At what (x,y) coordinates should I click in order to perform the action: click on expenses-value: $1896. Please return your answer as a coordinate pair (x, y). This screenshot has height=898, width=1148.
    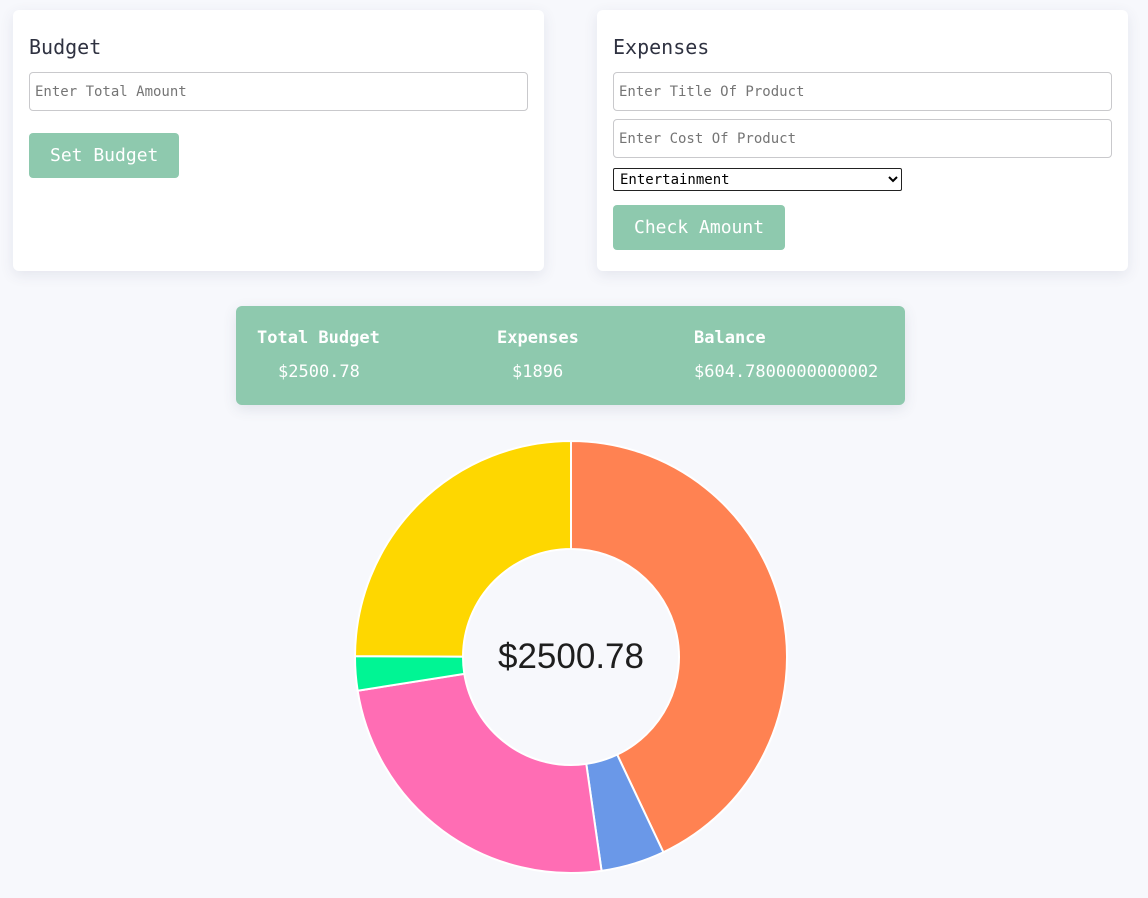
    Looking at the image, I should click on (538, 372).